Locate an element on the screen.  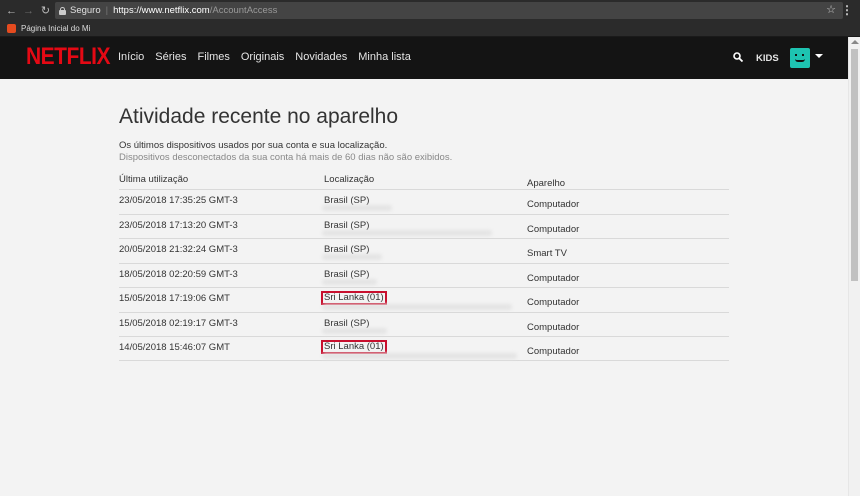
nav-minha-lista: Minha lista is located at coordinates (384, 57).